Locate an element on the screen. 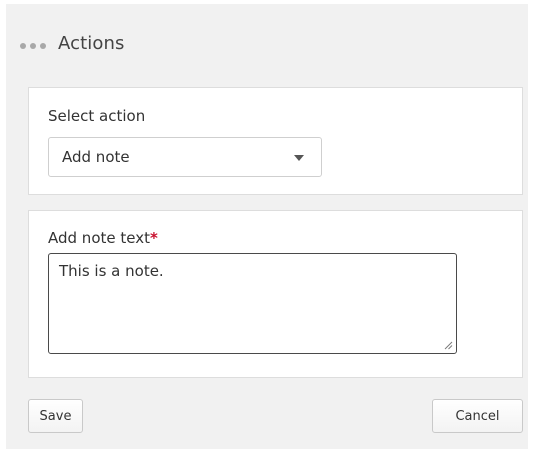 The width and height of the screenshot is (535, 452). actions-header: Actions is located at coordinates (72, 43).